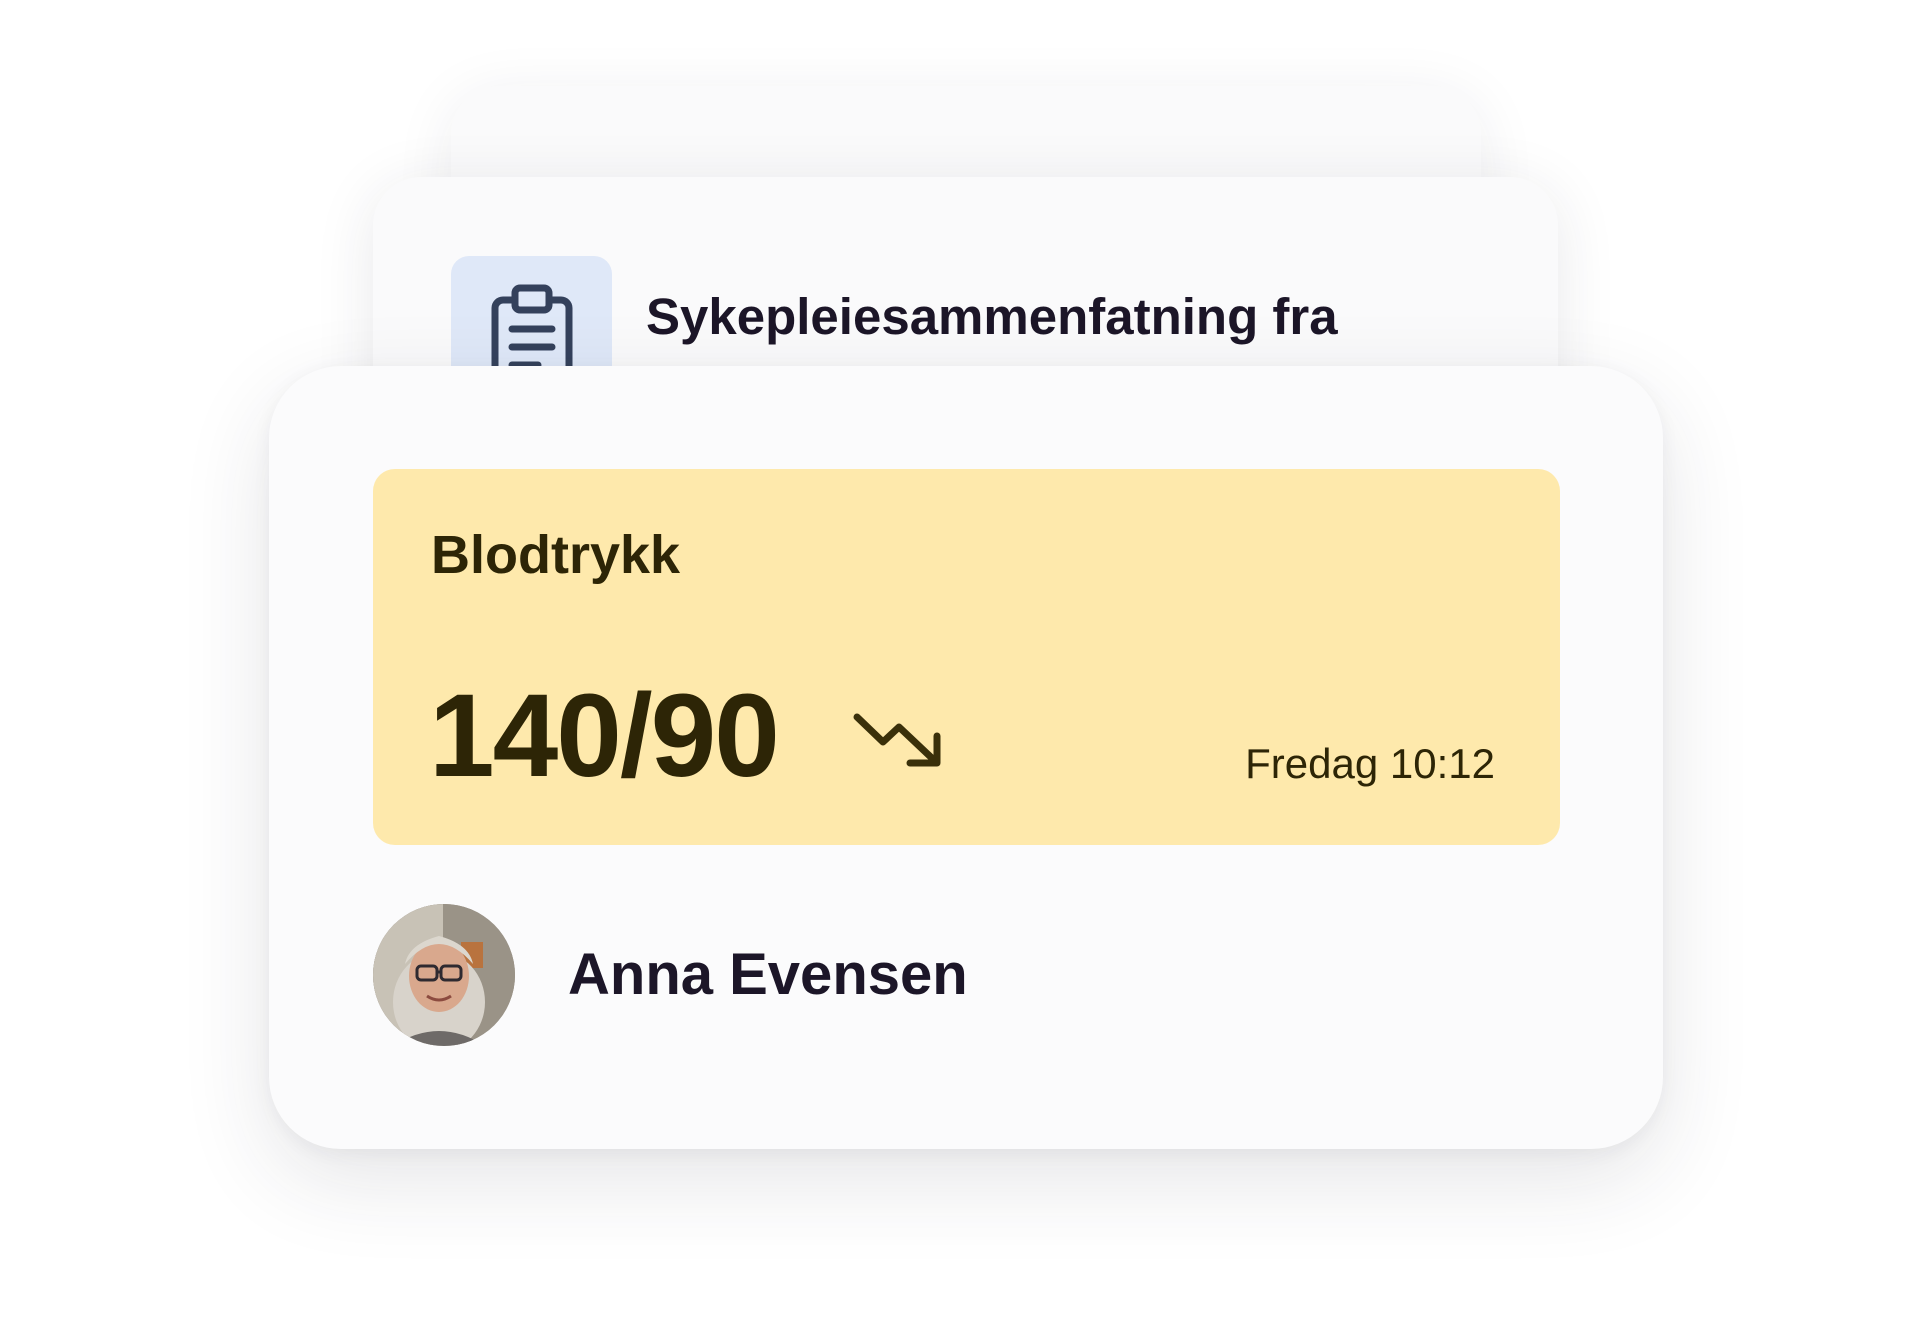 The image size is (1920, 1320). What do you see at coordinates (897, 740) in the screenshot?
I see `trending-down-icon` at bounding box center [897, 740].